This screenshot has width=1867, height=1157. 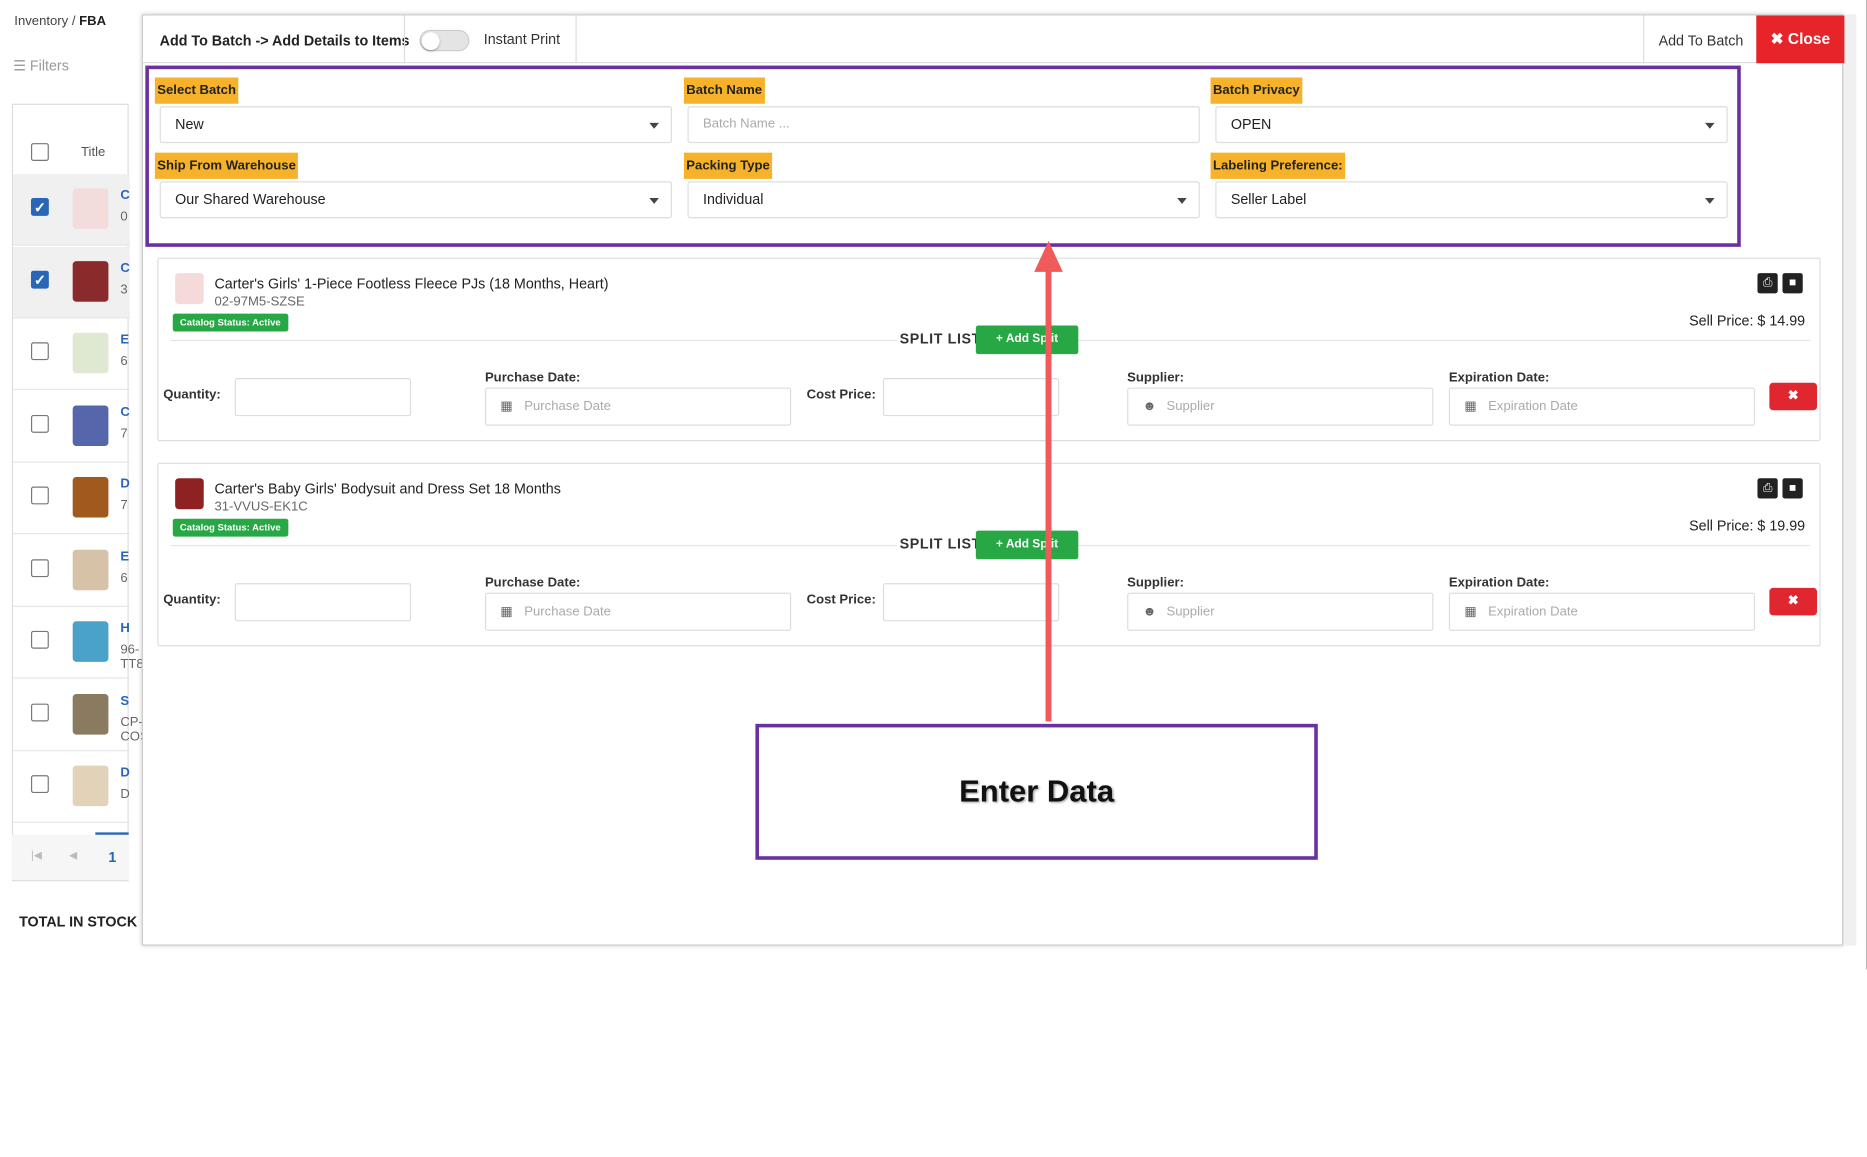 What do you see at coordinates (250, 199) in the screenshot?
I see `ship-from-value: Our Shared Warehouse` at bounding box center [250, 199].